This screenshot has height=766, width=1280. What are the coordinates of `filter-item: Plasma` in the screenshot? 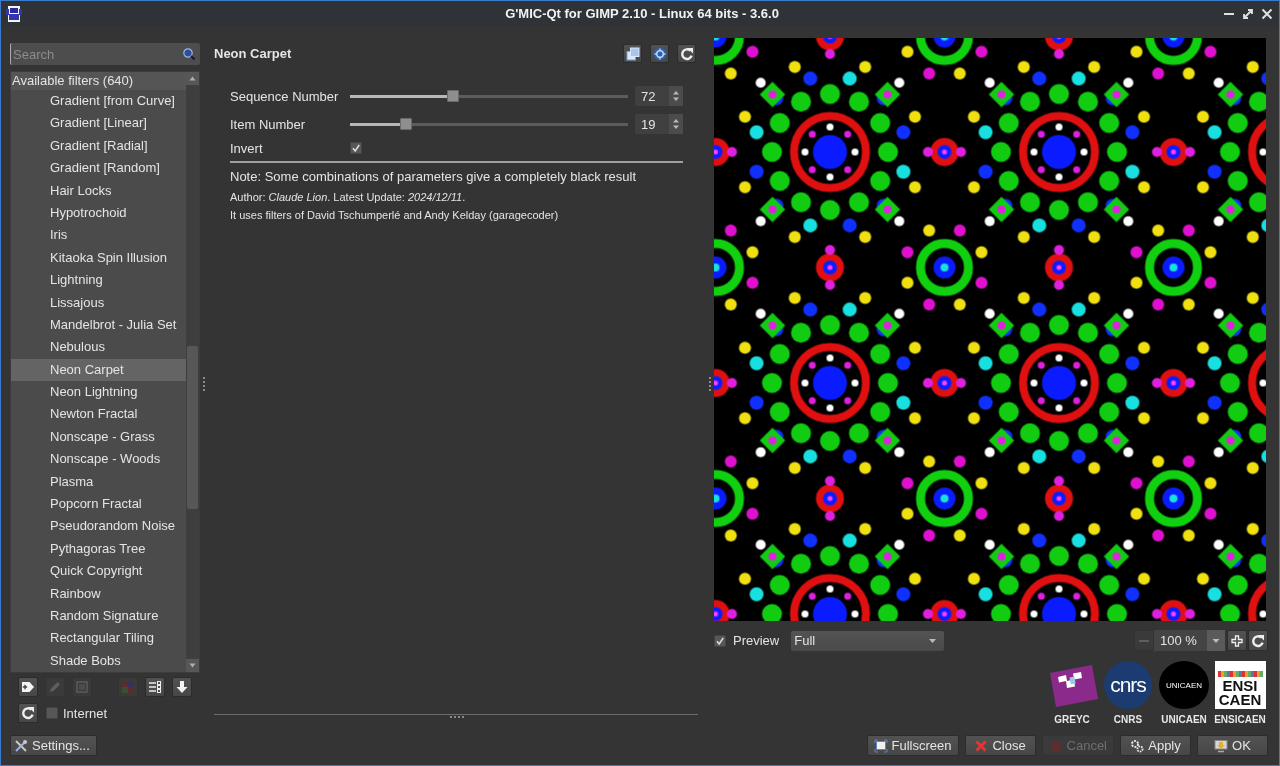 It's located at (98, 482).